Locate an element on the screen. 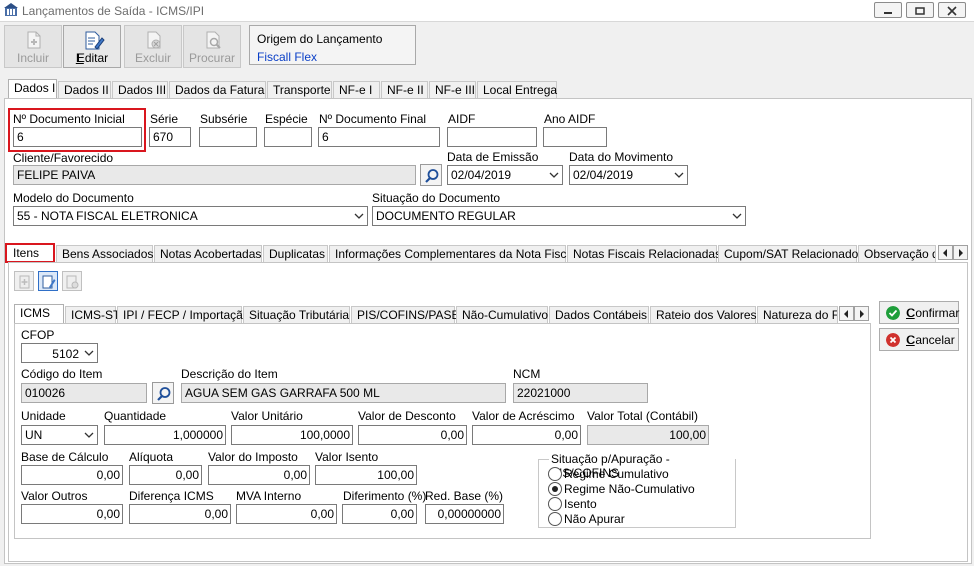 The width and height of the screenshot is (974, 566). confirmar-button: CConfirmar is located at coordinates (919, 312).